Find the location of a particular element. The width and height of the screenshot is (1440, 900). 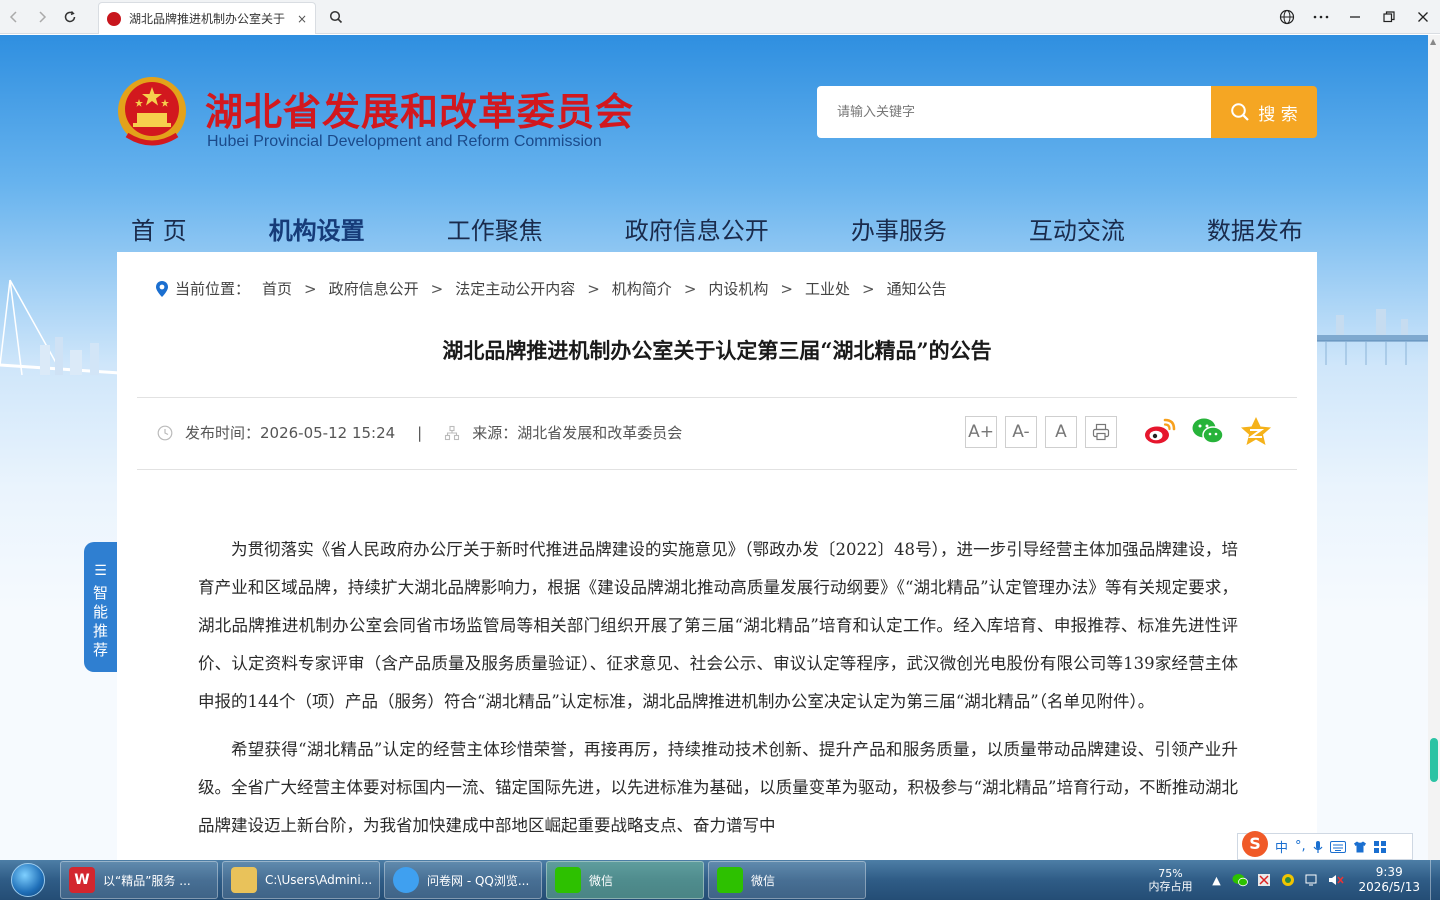

tray-expand-icon: ▲ is located at coordinates (1216, 880).